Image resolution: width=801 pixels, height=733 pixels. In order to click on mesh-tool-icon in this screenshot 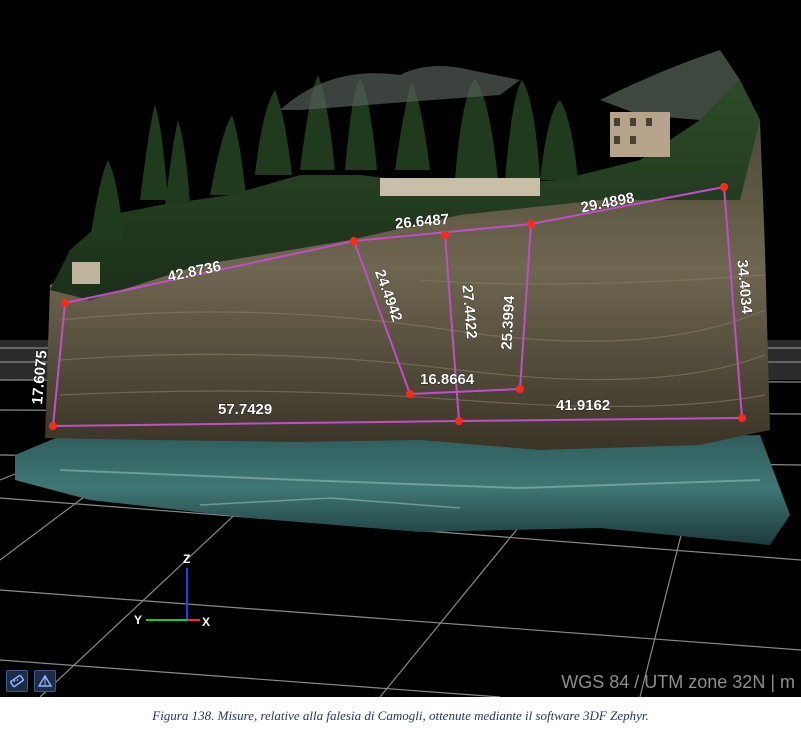, I will do `click(45, 680)`.